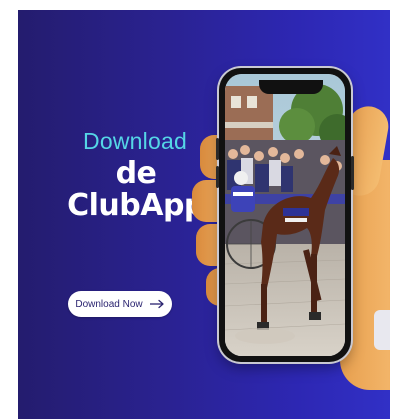 The image size is (398, 419). What do you see at coordinates (156, 304) in the screenshot?
I see `arrow-right-icon` at bounding box center [156, 304].